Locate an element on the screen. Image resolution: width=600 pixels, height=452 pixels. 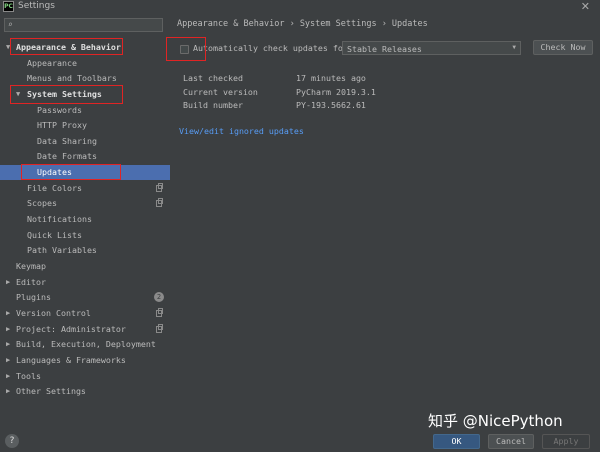
sidebar-item-build-execution-deployment: ▶ Build, Execution, Deployment is located at coordinates (85, 344).